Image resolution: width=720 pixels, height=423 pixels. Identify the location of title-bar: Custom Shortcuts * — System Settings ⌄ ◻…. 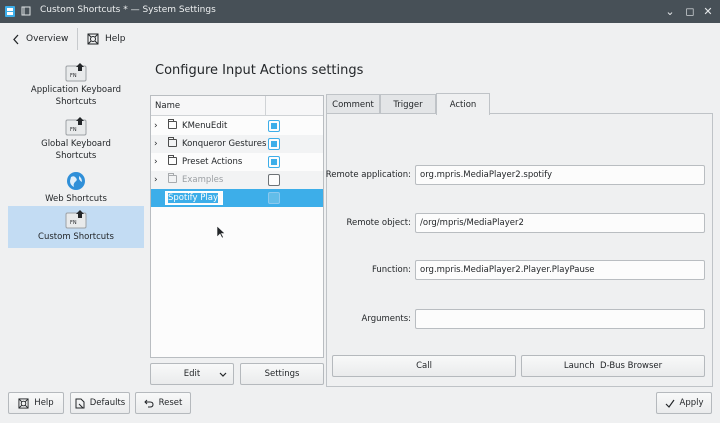
(360, 11).